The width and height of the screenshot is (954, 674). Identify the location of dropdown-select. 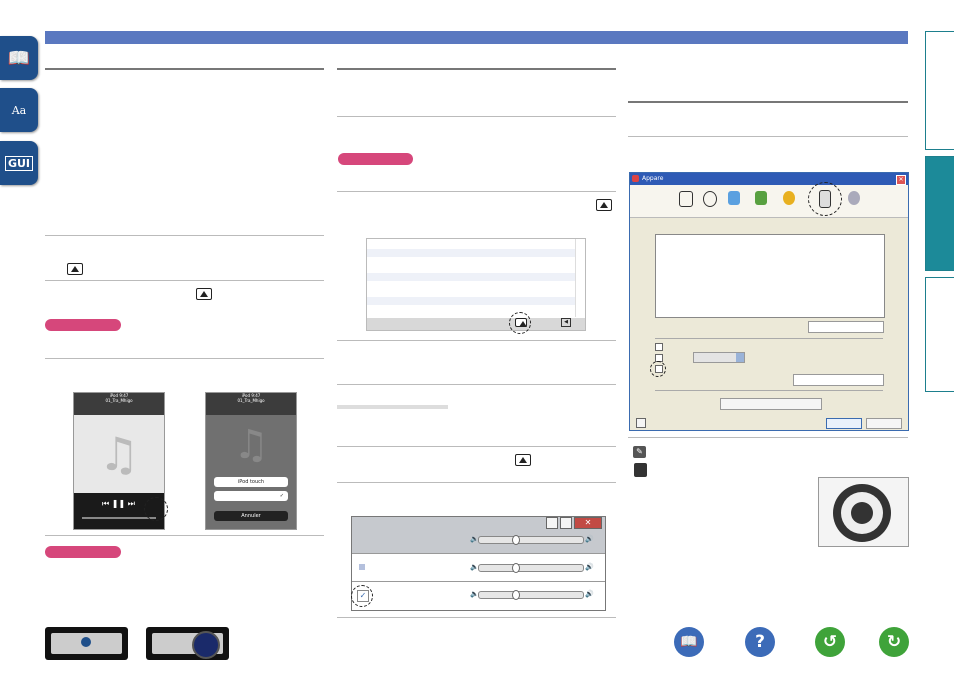
(719, 357).